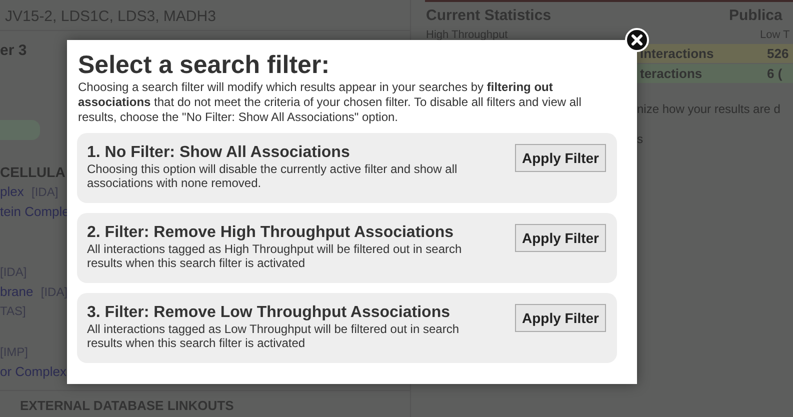 This screenshot has width=793, height=417. I want to click on row-label: teractions, so click(671, 73).